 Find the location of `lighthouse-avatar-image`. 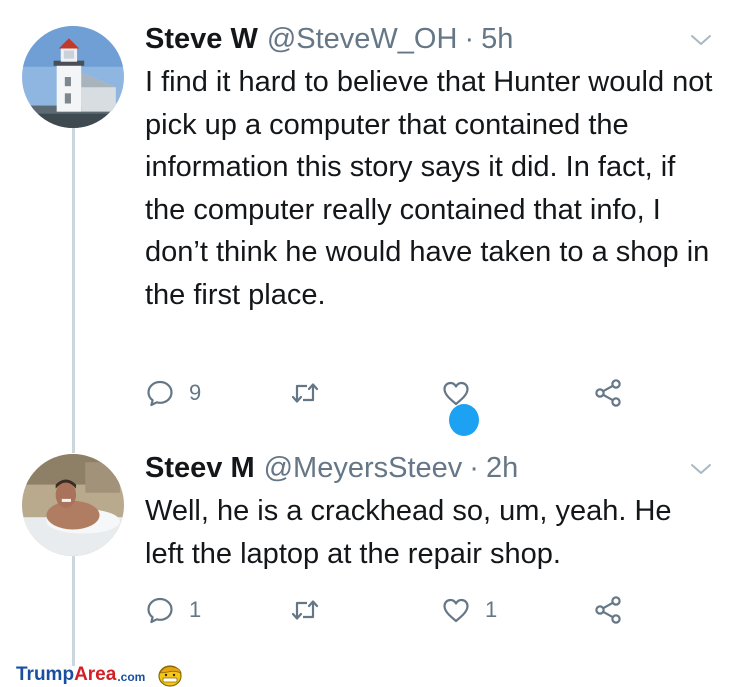

lighthouse-avatar-image is located at coordinates (73, 77).